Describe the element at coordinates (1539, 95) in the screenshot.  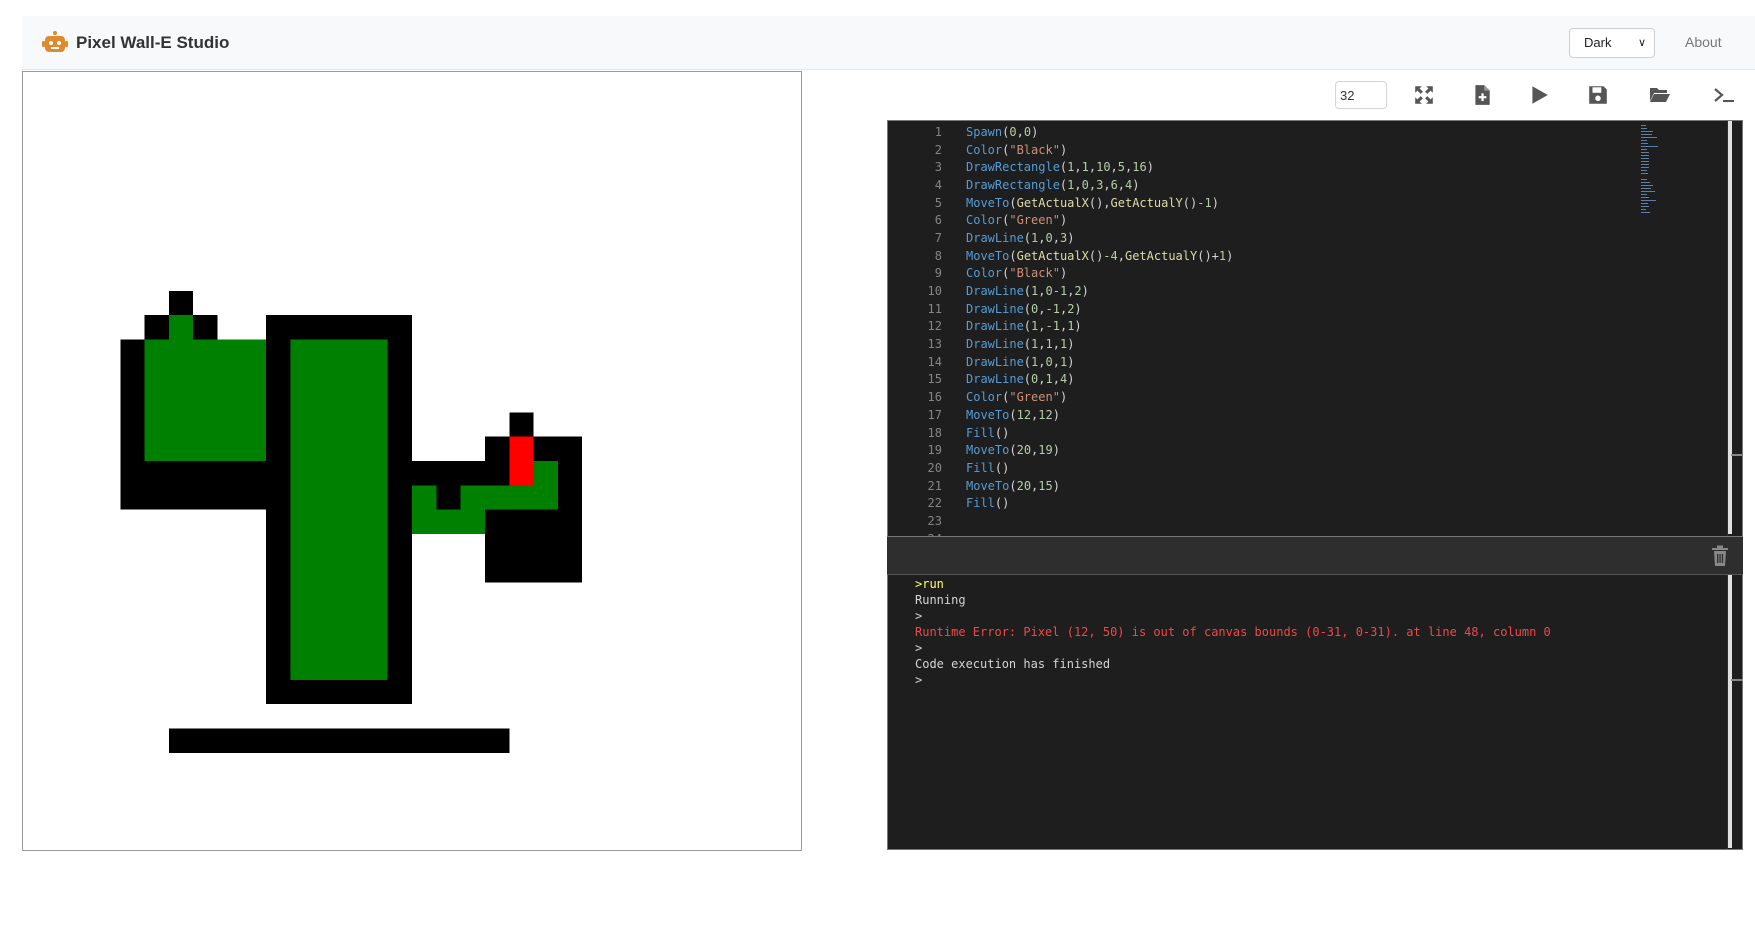
I see `run-button` at that location.